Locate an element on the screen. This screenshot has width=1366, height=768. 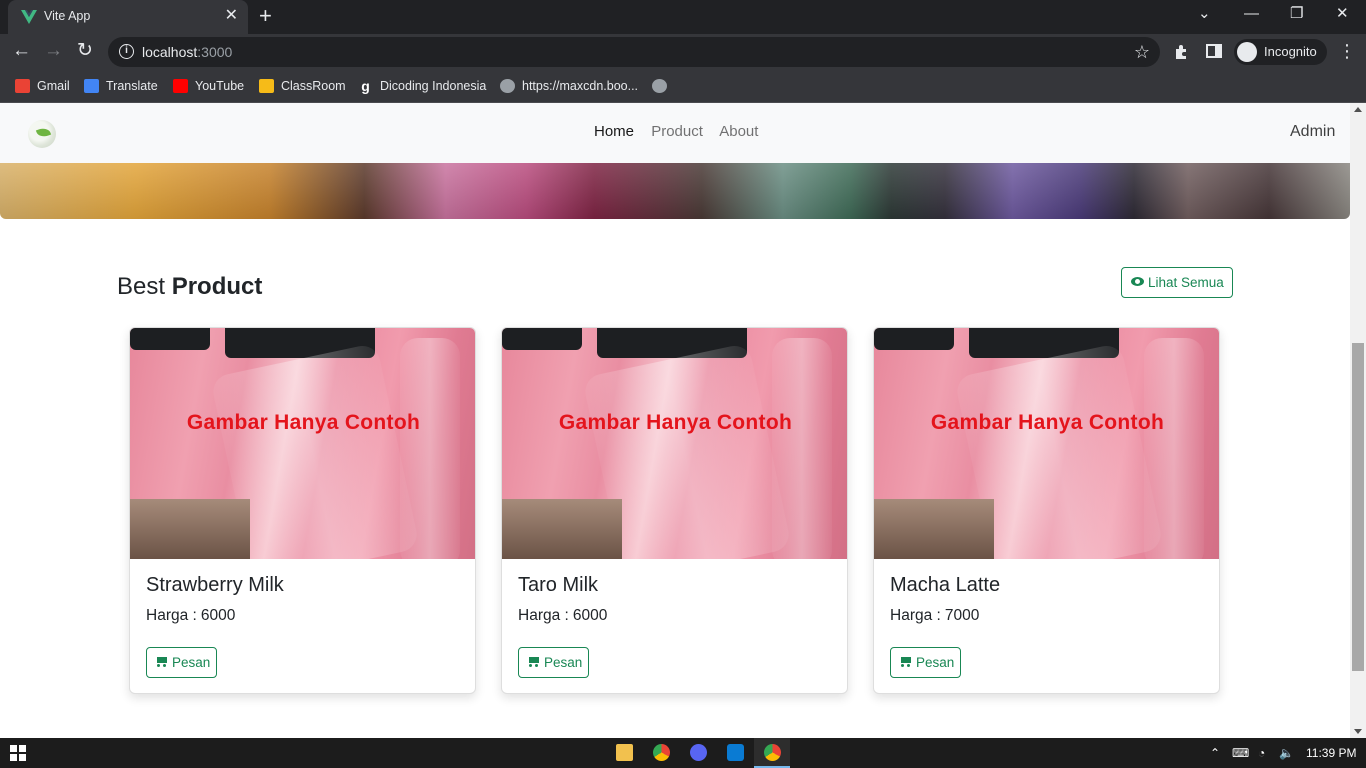
bookmark-dicoding: g Dicoding Indonesia is located at coordinates (422, 86).